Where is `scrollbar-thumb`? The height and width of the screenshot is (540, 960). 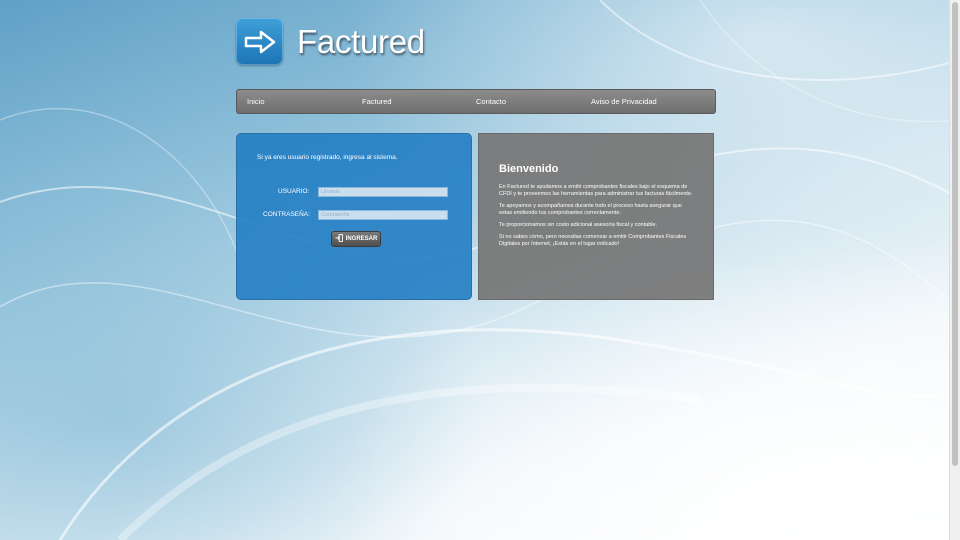 scrollbar-thumb is located at coordinates (955, 234).